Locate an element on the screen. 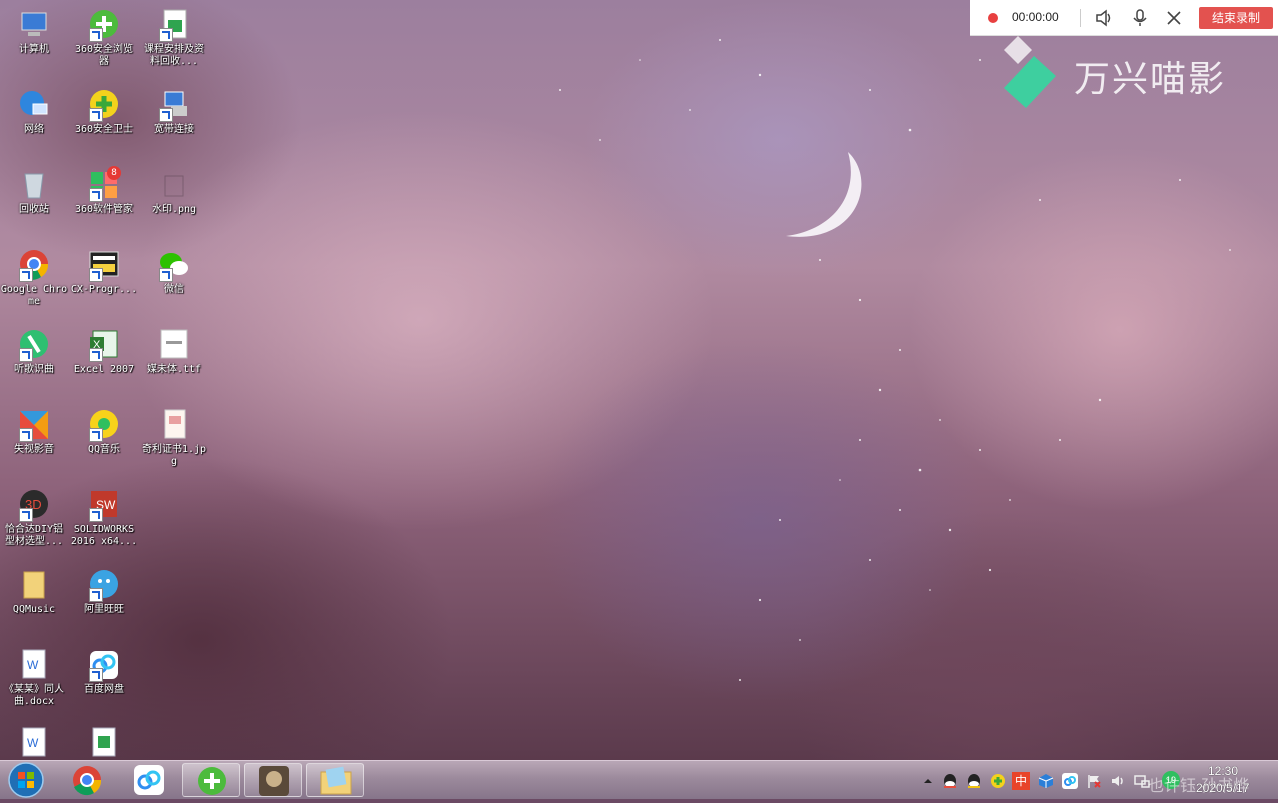  avatar-app-icon is located at coordinates (274, 781).